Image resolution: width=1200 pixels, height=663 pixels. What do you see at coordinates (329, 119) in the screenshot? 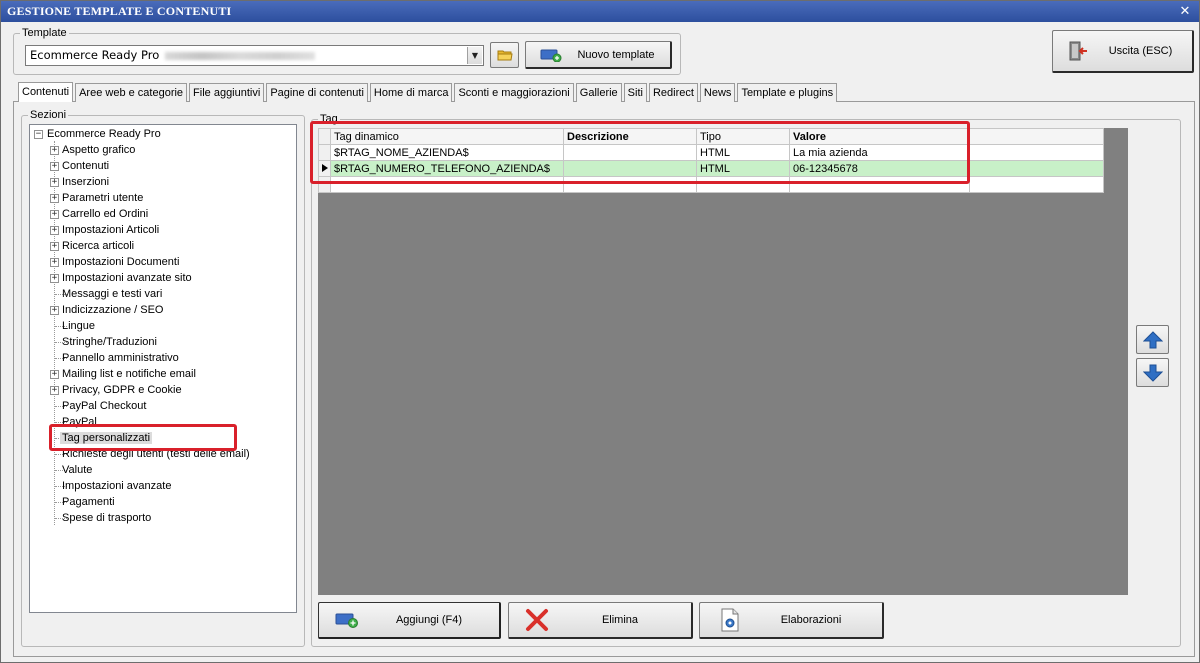
I see `tag-legend: Tag` at bounding box center [329, 119].